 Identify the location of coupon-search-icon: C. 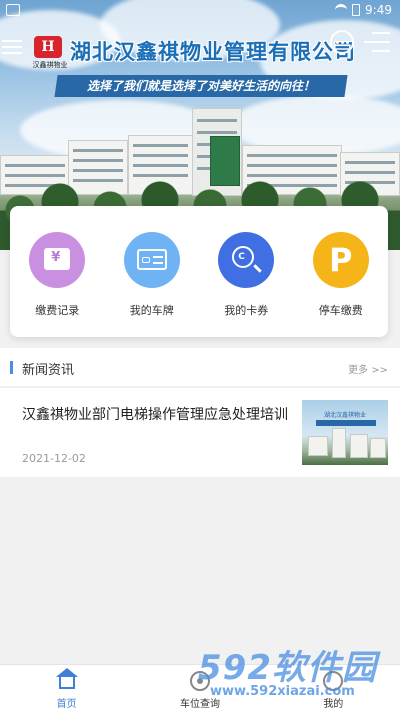
(246, 260).